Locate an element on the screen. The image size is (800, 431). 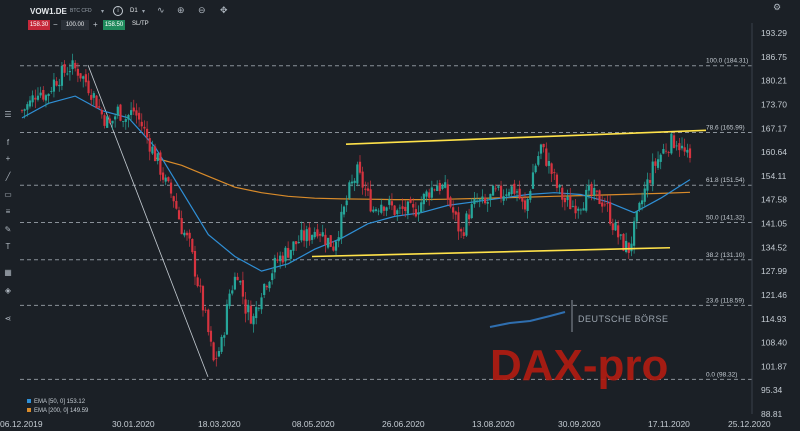
ema200-line is located at coordinates (422, 179).